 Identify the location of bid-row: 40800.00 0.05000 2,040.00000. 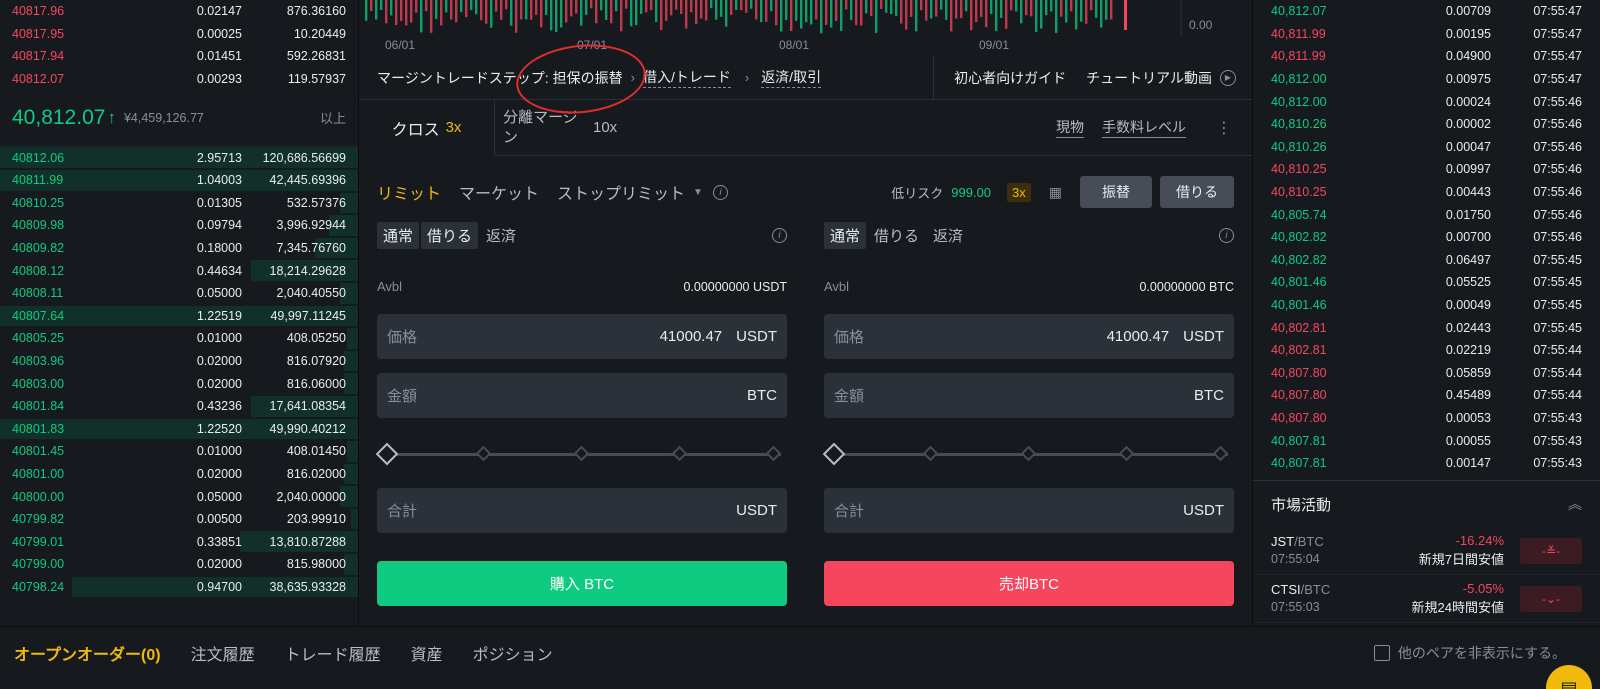
(179, 496).